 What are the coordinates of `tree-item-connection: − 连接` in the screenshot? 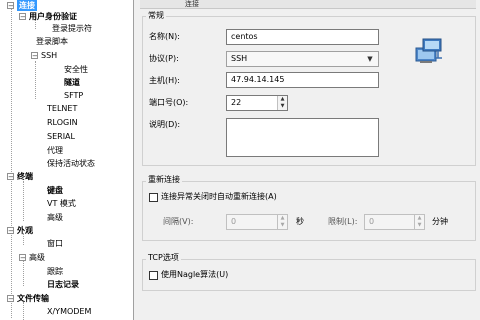 It's located at (22, 5).